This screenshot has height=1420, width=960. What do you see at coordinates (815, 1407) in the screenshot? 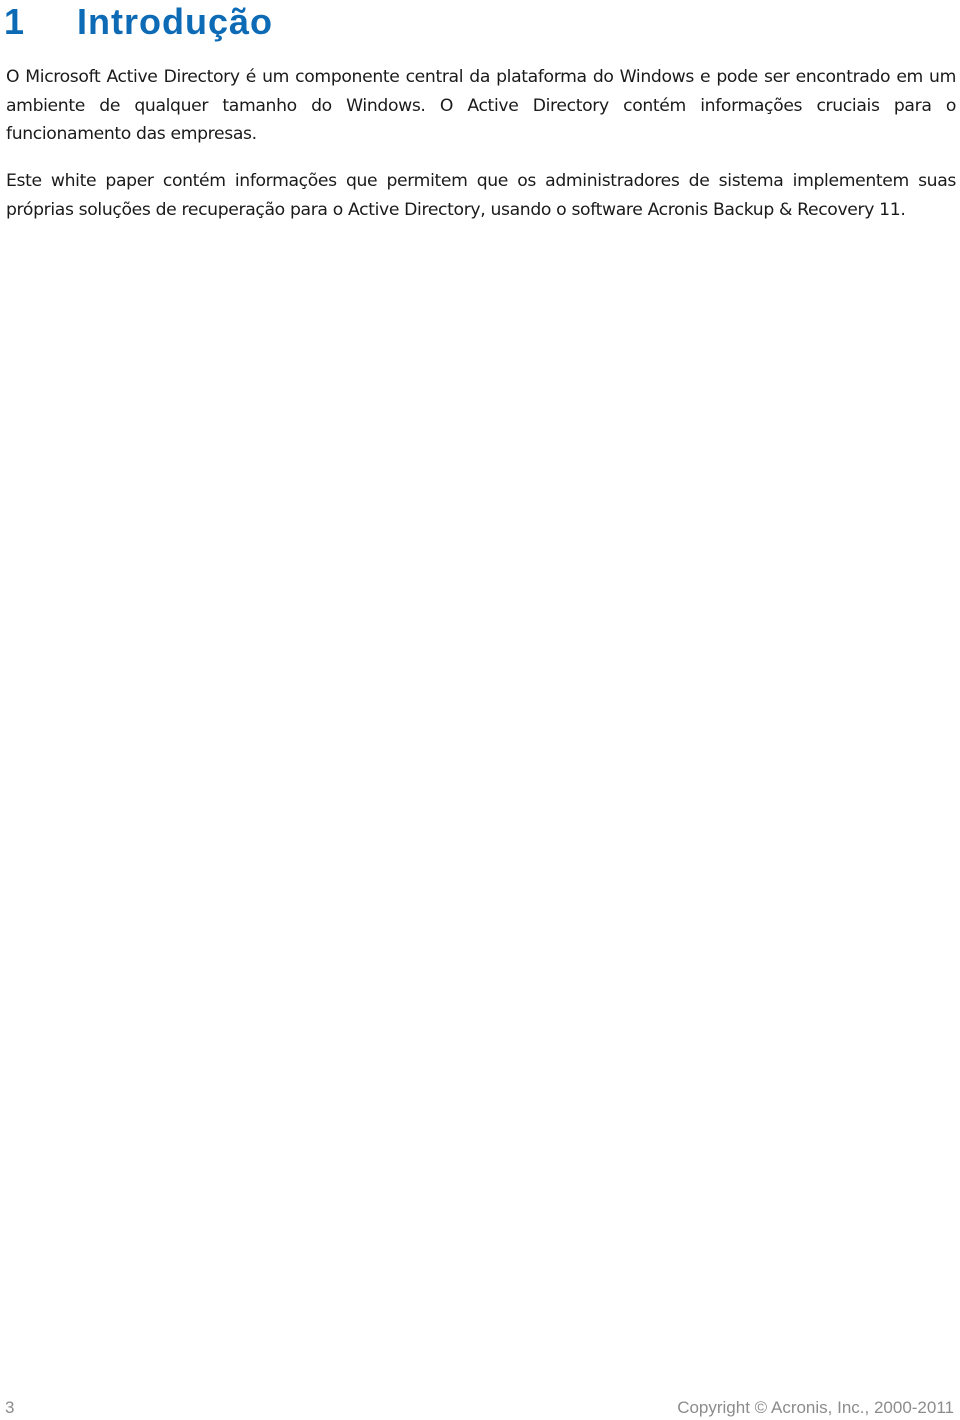
I see `copyright-notice: Copyright © Acronis, Inc., 2000-2011` at bounding box center [815, 1407].